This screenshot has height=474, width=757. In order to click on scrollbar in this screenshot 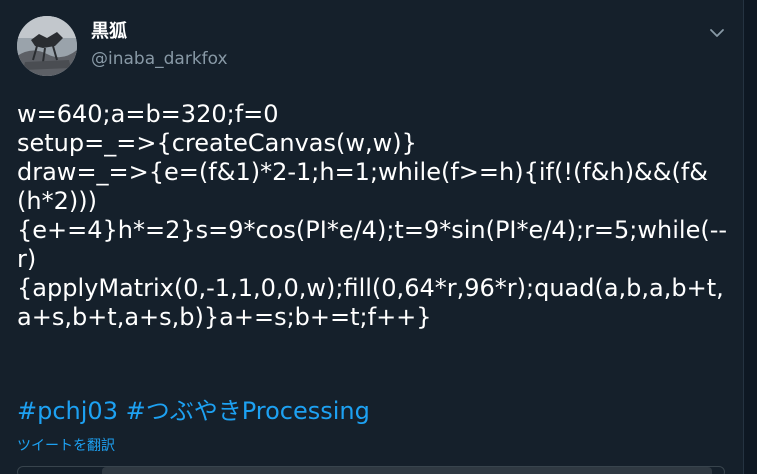, I will do `click(750, 237)`.